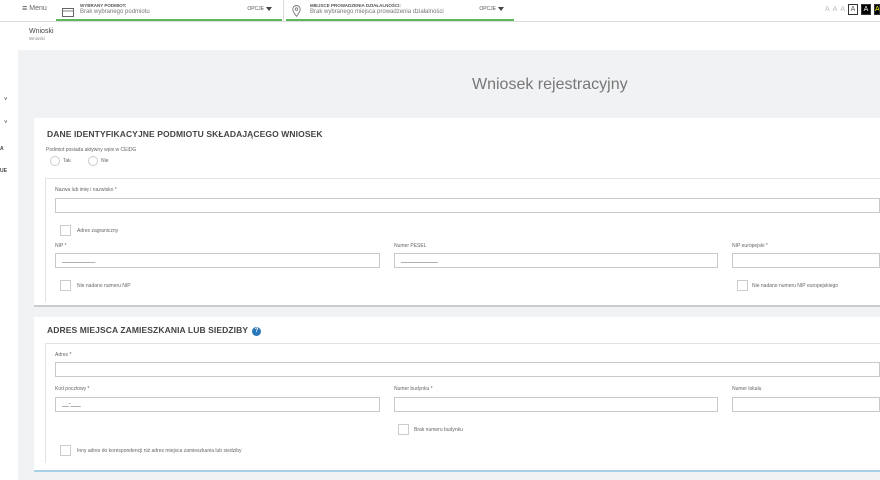 The height and width of the screenshot is (480, 880). Describe the element at coordinates (413, 389) in the screenshot. I see `building-number-label: Numer budynku *` at that location.